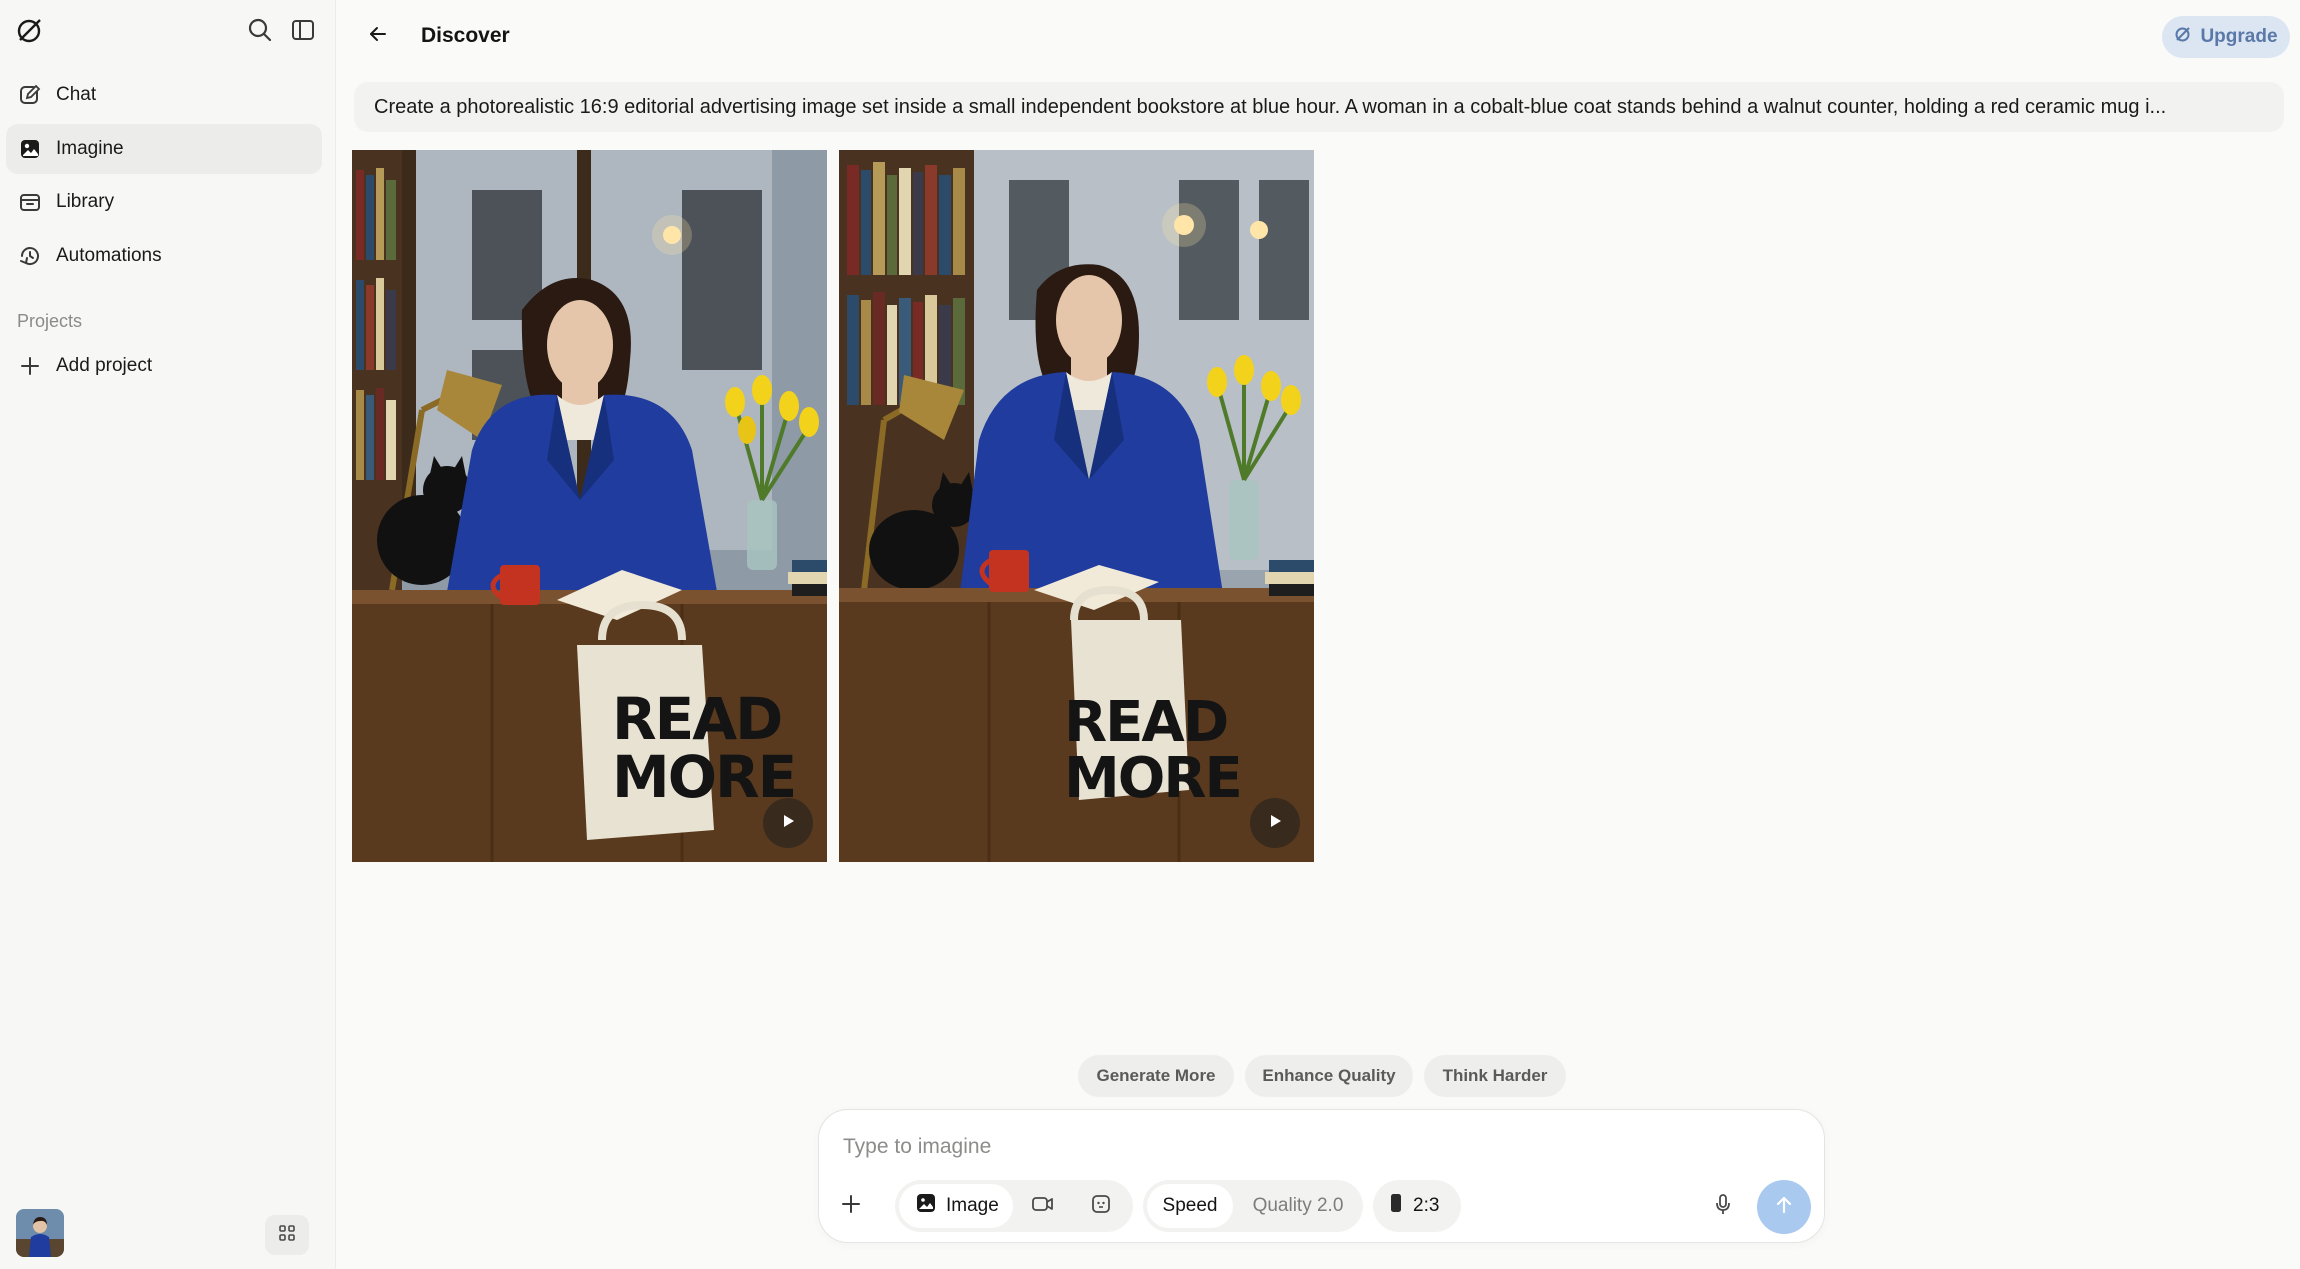 The image size is (2300, 1269). I want to click on template-icon, so click(1101, 1206).